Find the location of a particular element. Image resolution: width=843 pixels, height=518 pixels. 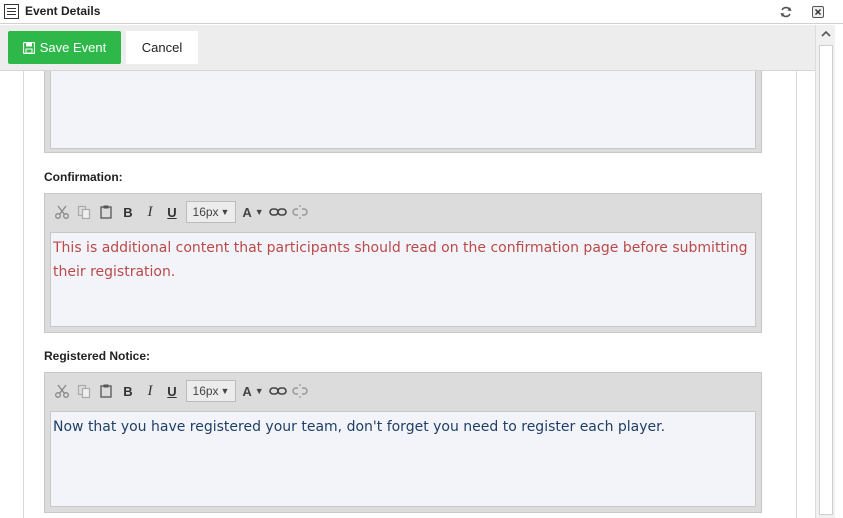

description-editor-area is located at coordinates (403, 110).